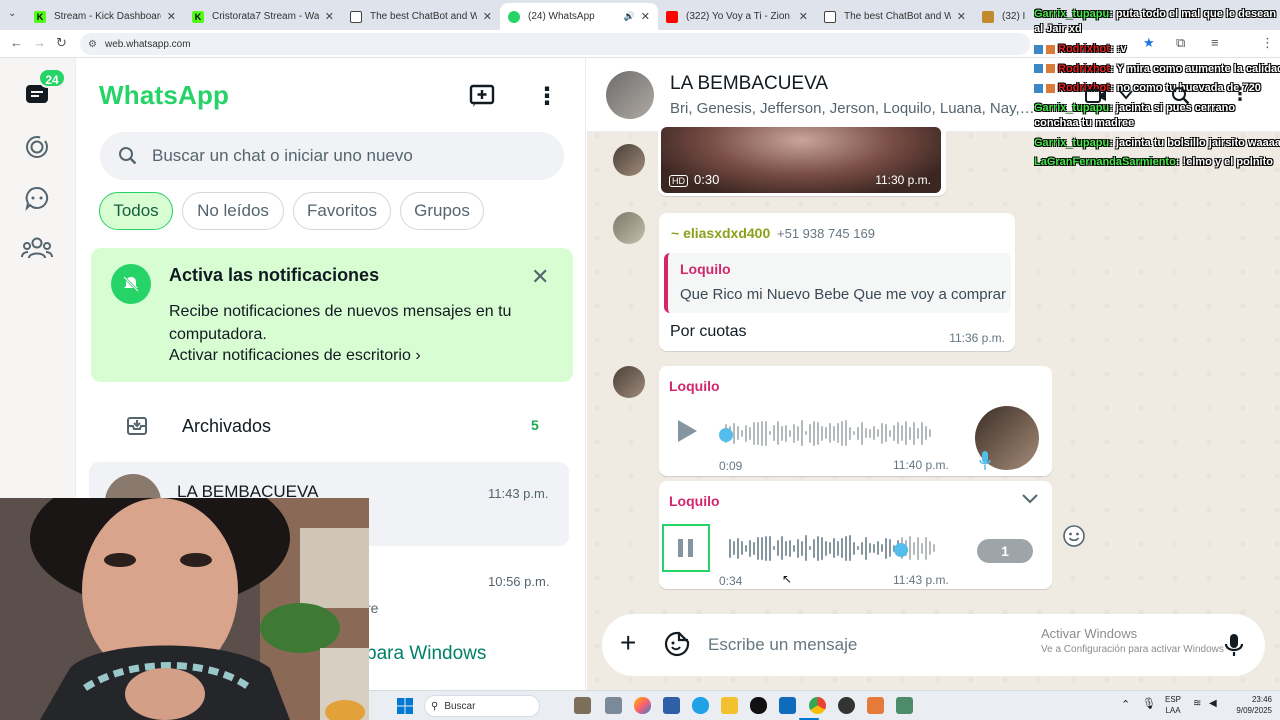 The height and width of the screenshot is (720, 1280). What do you see at coordinates (1213, 703) in the screenshot?
I see `volume-icon: ◀` at bounding box center [1213, 703].